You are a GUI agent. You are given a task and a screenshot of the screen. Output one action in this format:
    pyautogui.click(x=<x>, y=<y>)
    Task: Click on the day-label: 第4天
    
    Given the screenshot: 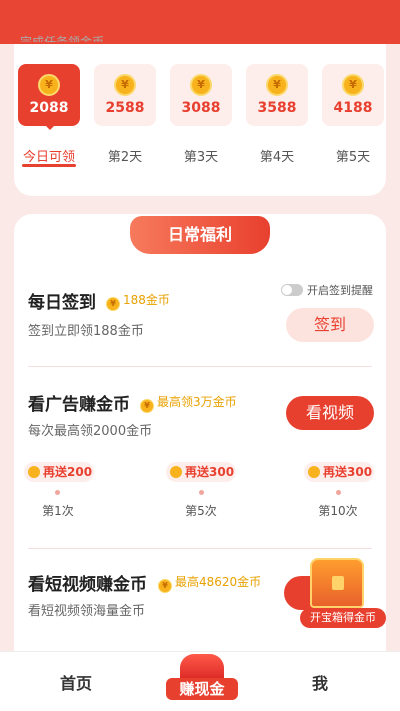 What is the action you would take?
    pyautogui.click(x=277, y=157)
    